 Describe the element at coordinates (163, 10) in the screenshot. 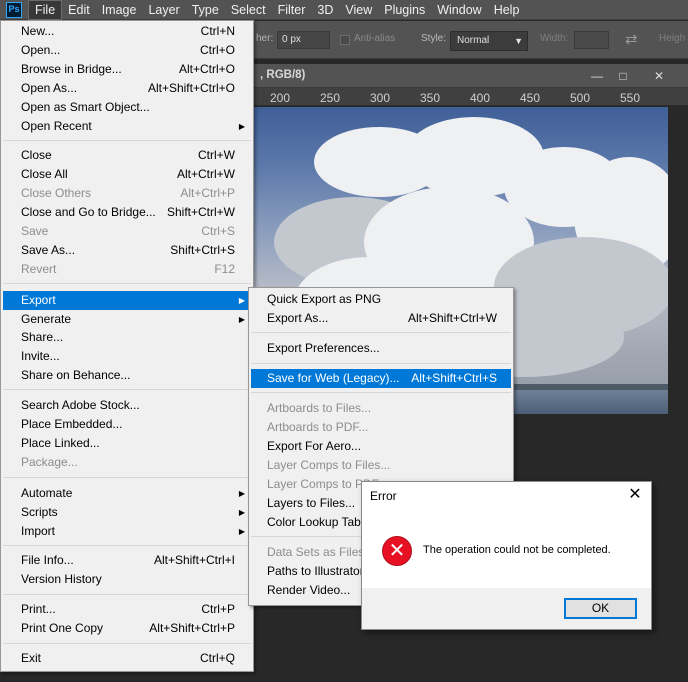

I see `menu-layer: Layer` at that location.